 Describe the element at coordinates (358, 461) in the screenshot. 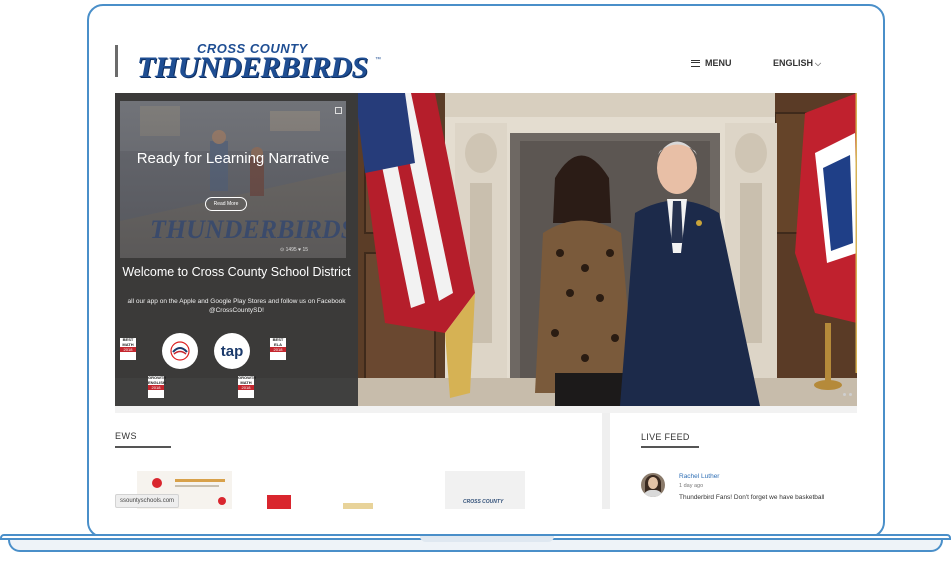

I see `news-section: EWS ssountyschools.com CROSS COUNTY` at that location.